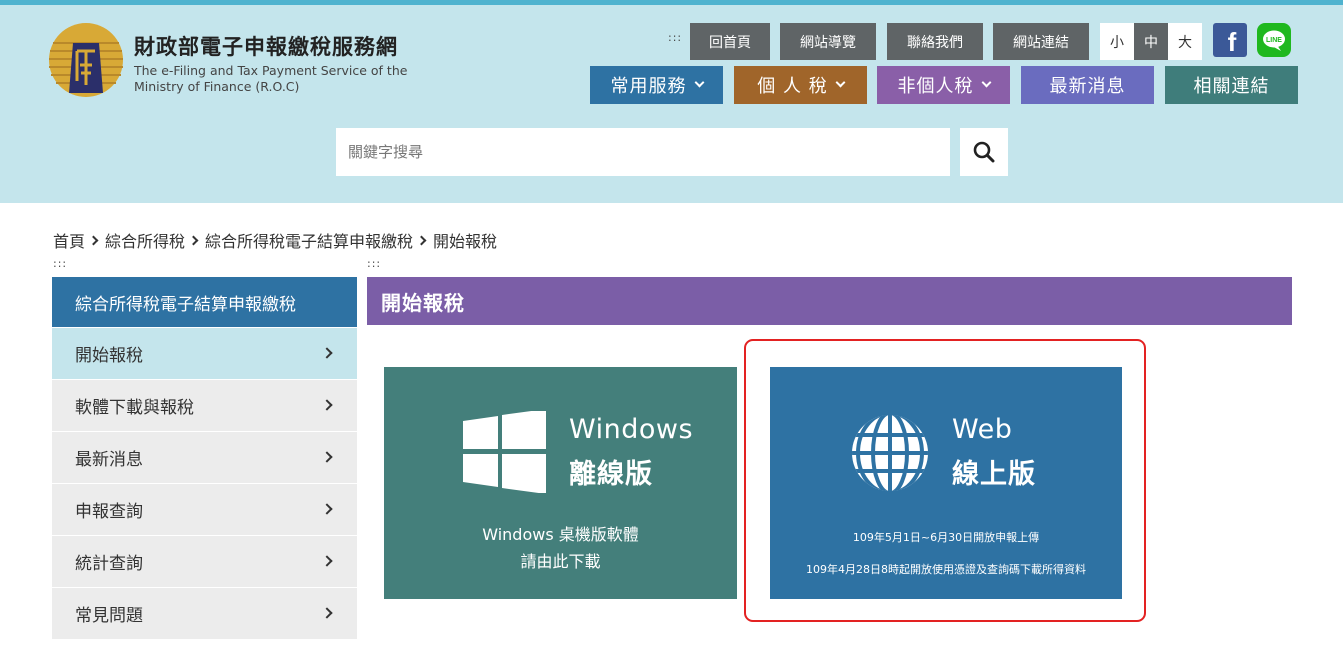 The height and width of the screenshot is (647, 1343). I want to click on nav-latest-news: 最新消息, so click(1087, 85).